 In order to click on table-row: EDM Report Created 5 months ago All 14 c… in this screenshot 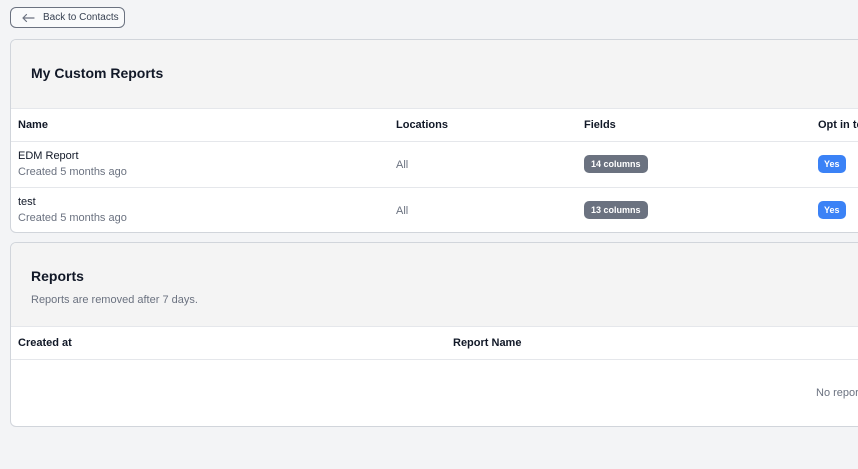, I will do `click(434, 165)`.